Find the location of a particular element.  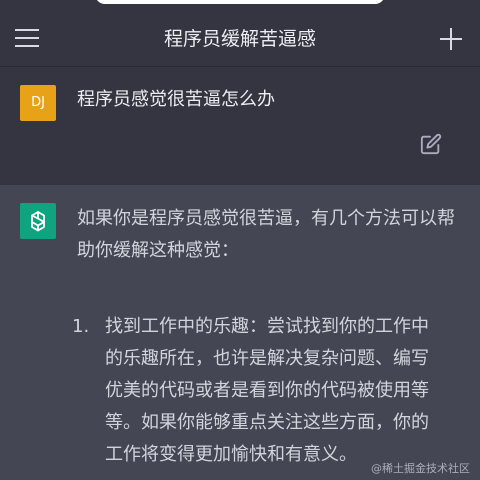

browser-address-bar is located at coordinates (240, 2).